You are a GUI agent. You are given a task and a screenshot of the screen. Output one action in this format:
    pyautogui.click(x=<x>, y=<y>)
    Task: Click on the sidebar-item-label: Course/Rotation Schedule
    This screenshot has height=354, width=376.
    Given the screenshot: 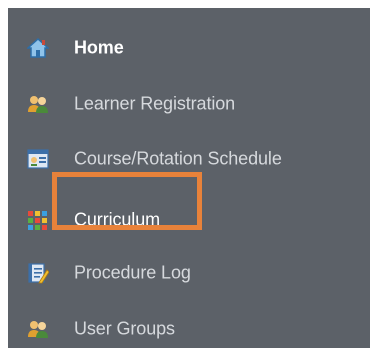 What is the action you would take?
    pyautogui.click(x=178, y=158)
    